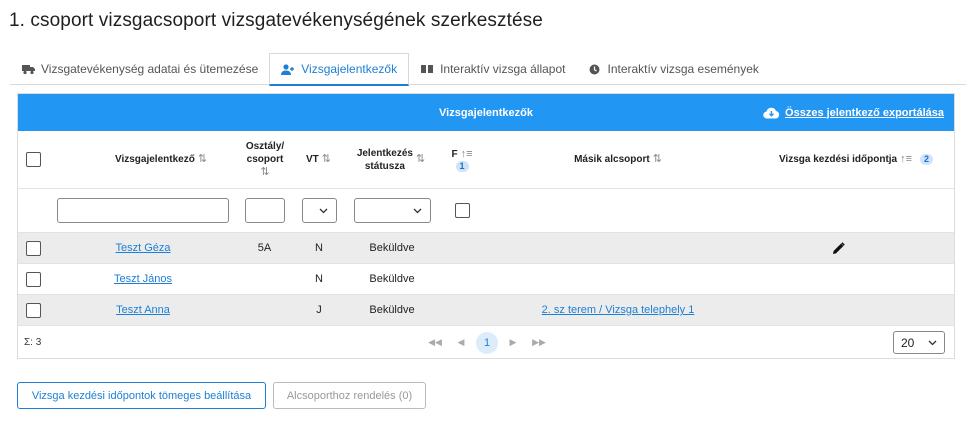 The height and width of the screenshot is (423, 971). I want to click on column-header-subgroup: Másik alcsoport ⇅, so click(618, 159).